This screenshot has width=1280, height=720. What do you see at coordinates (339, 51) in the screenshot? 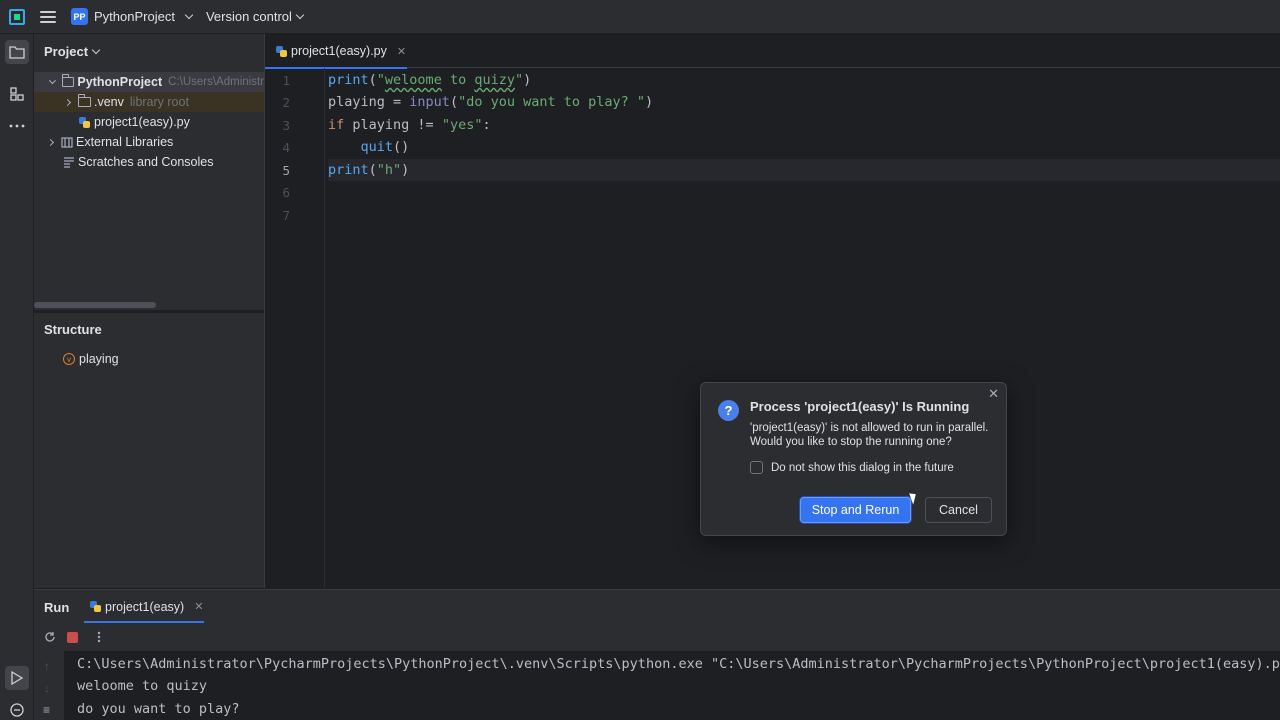
I see `tab-label: project1(easy).py` at bounding box center [339, 51].